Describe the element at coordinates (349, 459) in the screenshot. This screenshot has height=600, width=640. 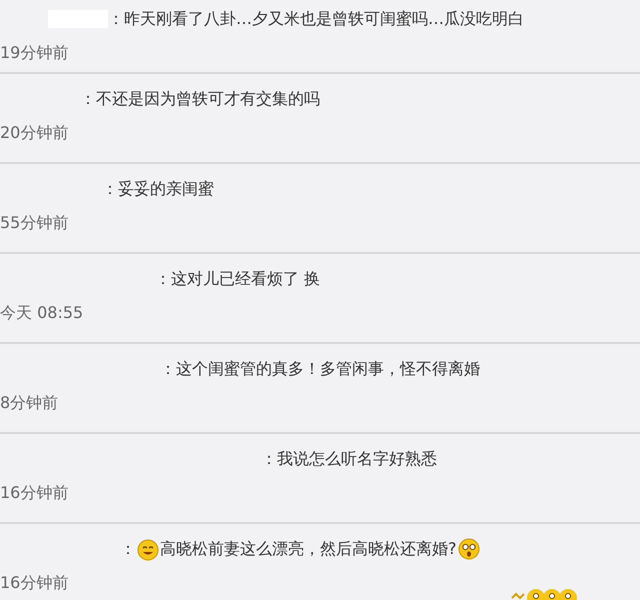
I see `comment-text: ：我说怎么听名字好熟悉` at that location.